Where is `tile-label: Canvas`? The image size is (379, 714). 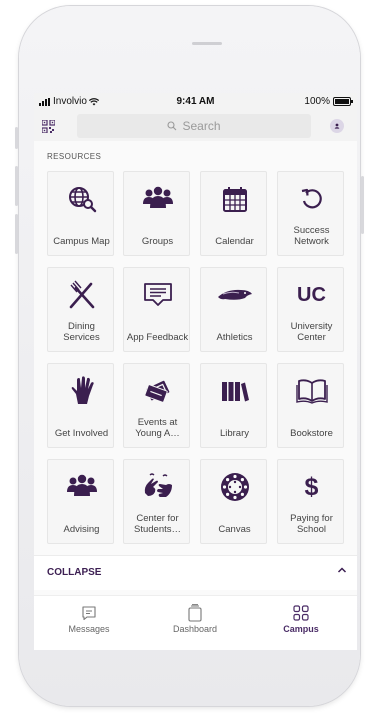
tile-label: Canvas is located at coordinates (234, 529).